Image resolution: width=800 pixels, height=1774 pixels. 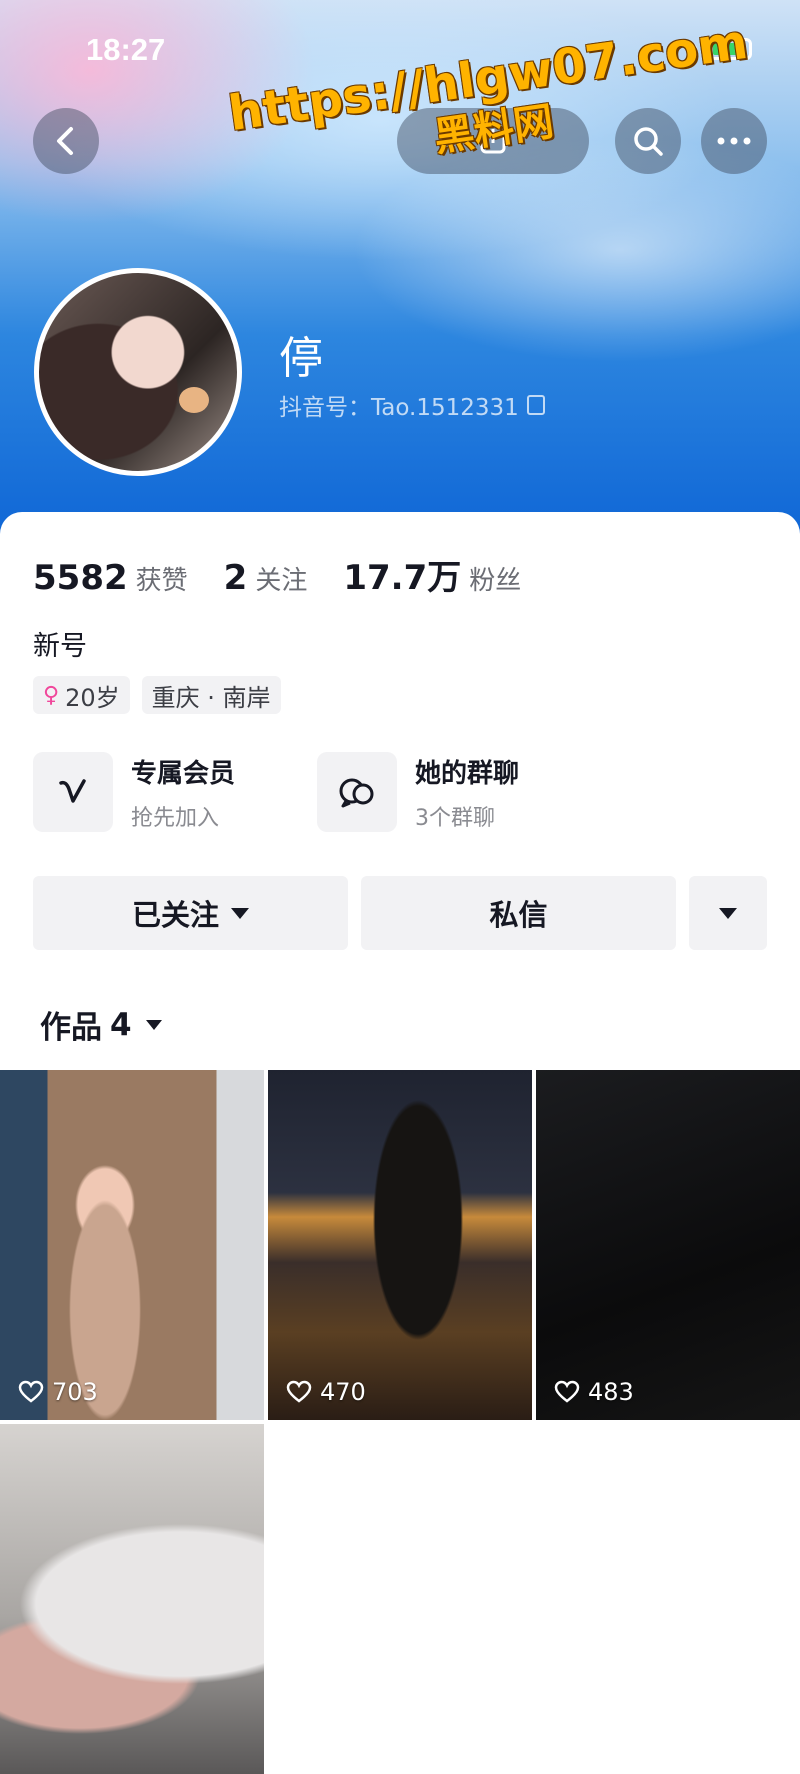 I want to click on more-dots-icon, so click(x=734, y=141).